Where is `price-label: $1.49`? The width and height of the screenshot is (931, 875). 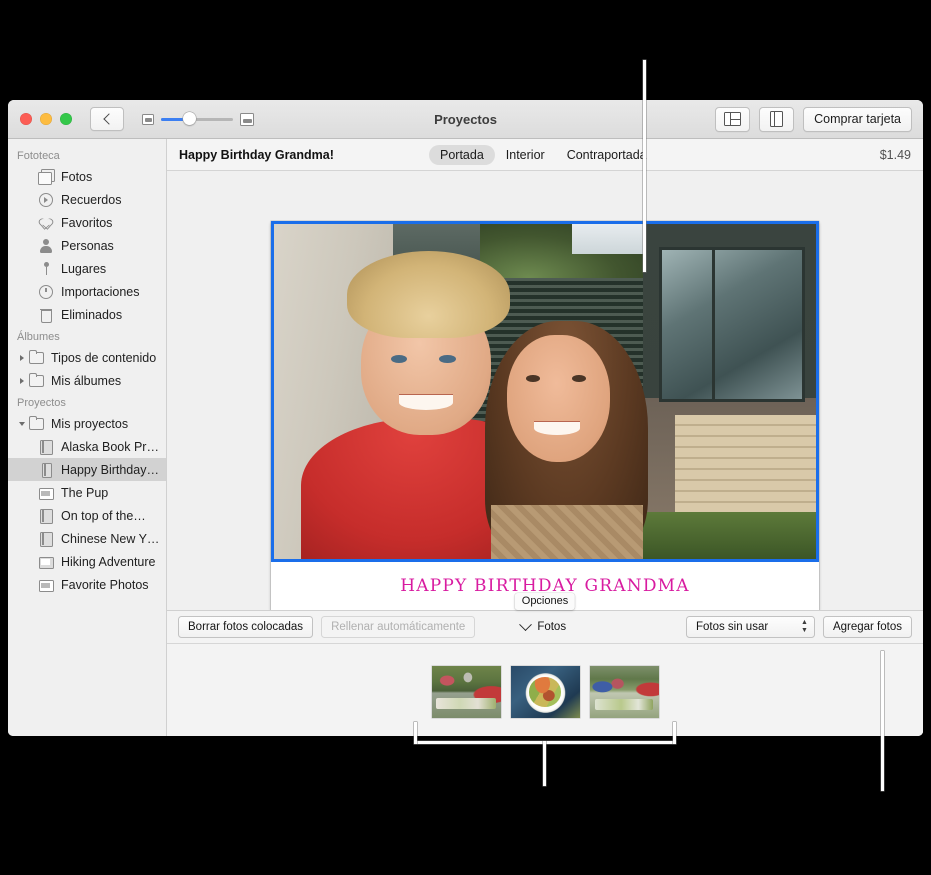
price-label: $1.49 is located at coordinates (895, 154).